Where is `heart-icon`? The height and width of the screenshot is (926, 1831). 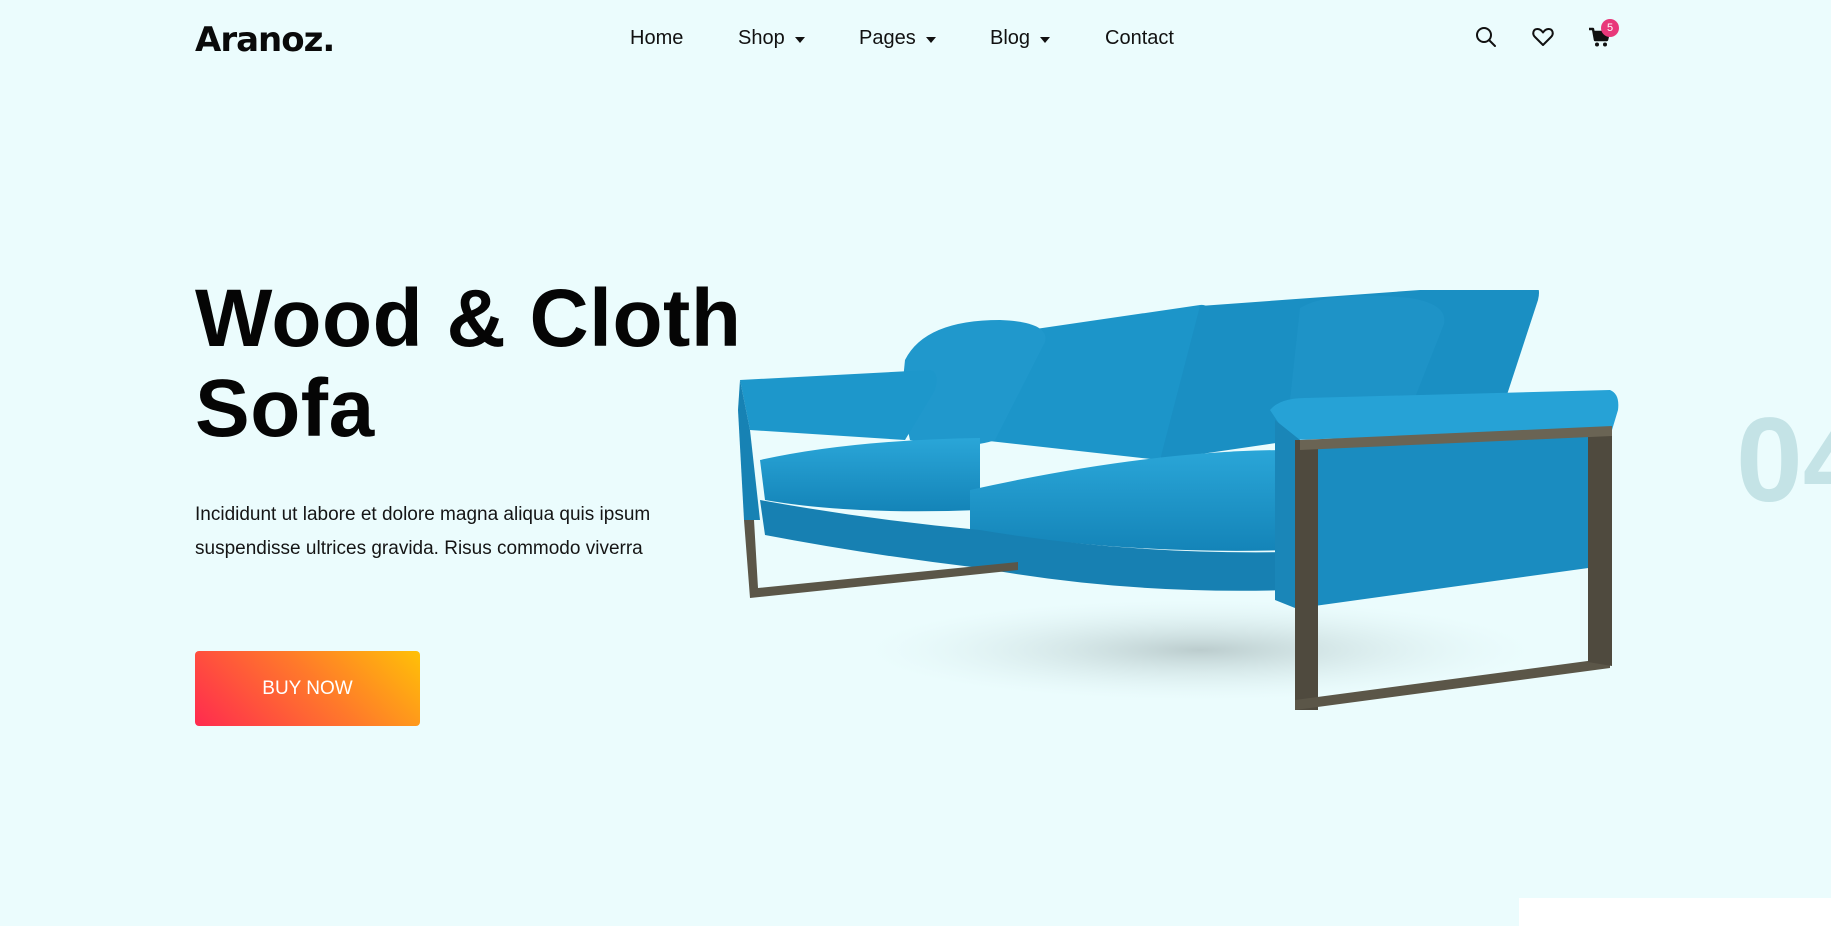 heart-icon is located at coordinates (1543, 37).